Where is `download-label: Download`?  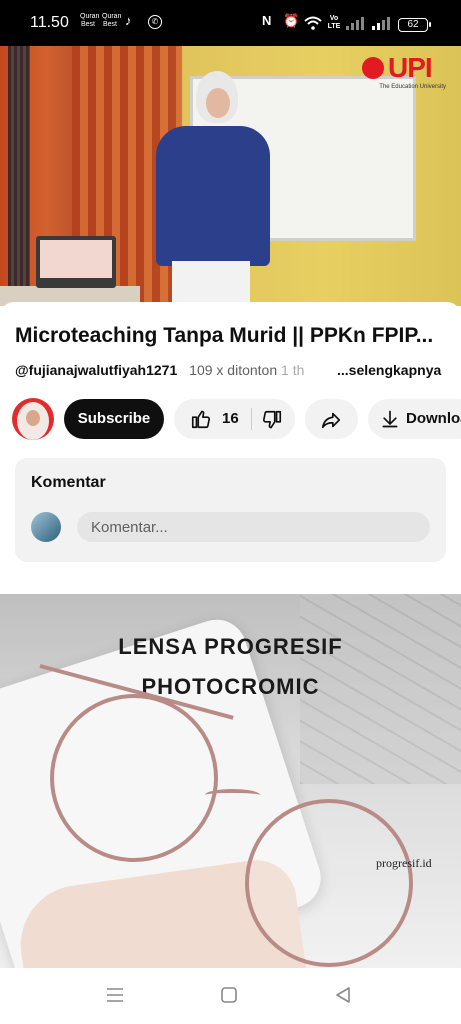 download-label: Download is located at coordinates (433, 418).